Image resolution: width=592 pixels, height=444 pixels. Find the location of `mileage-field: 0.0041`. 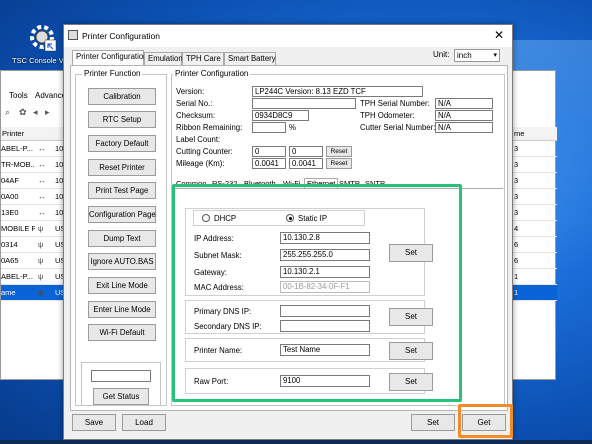

mileage-field: 0.0041 is located at coordinates (269, 163).